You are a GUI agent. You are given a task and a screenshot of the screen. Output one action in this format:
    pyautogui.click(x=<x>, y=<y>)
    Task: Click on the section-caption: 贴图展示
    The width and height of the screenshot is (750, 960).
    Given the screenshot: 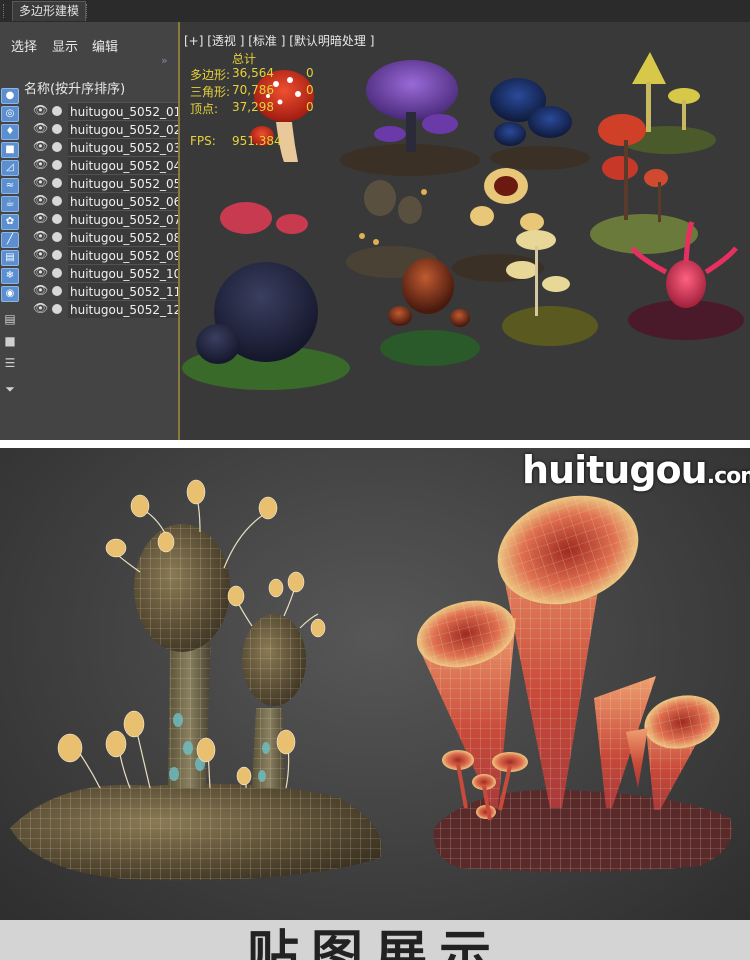 What is the action you would take?
    pyautogui.click(x=374, y=943)
    